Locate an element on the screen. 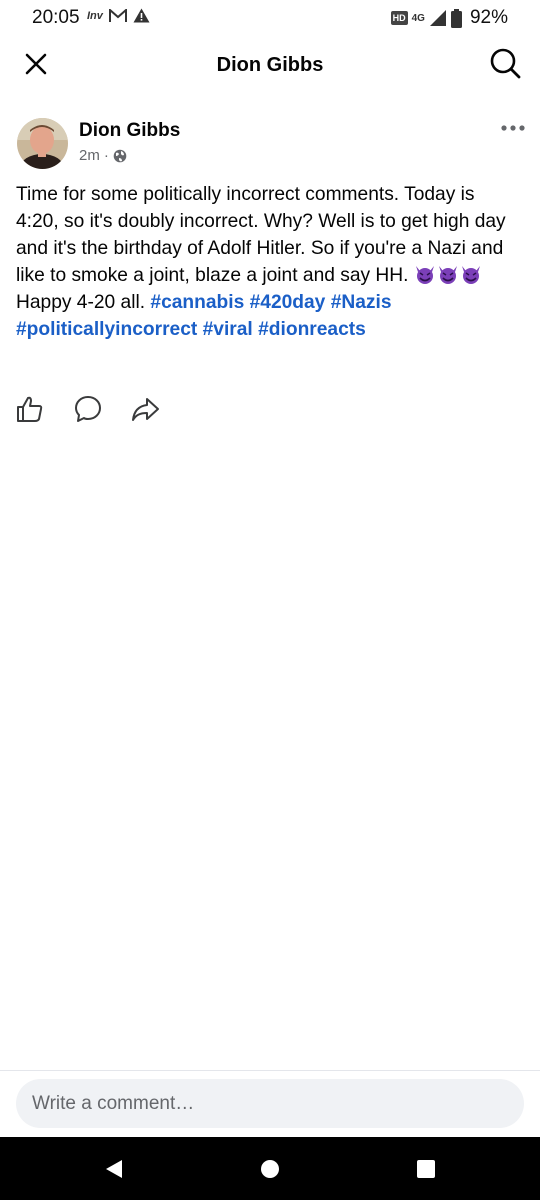  search-button is located at coordinates (505, 63).